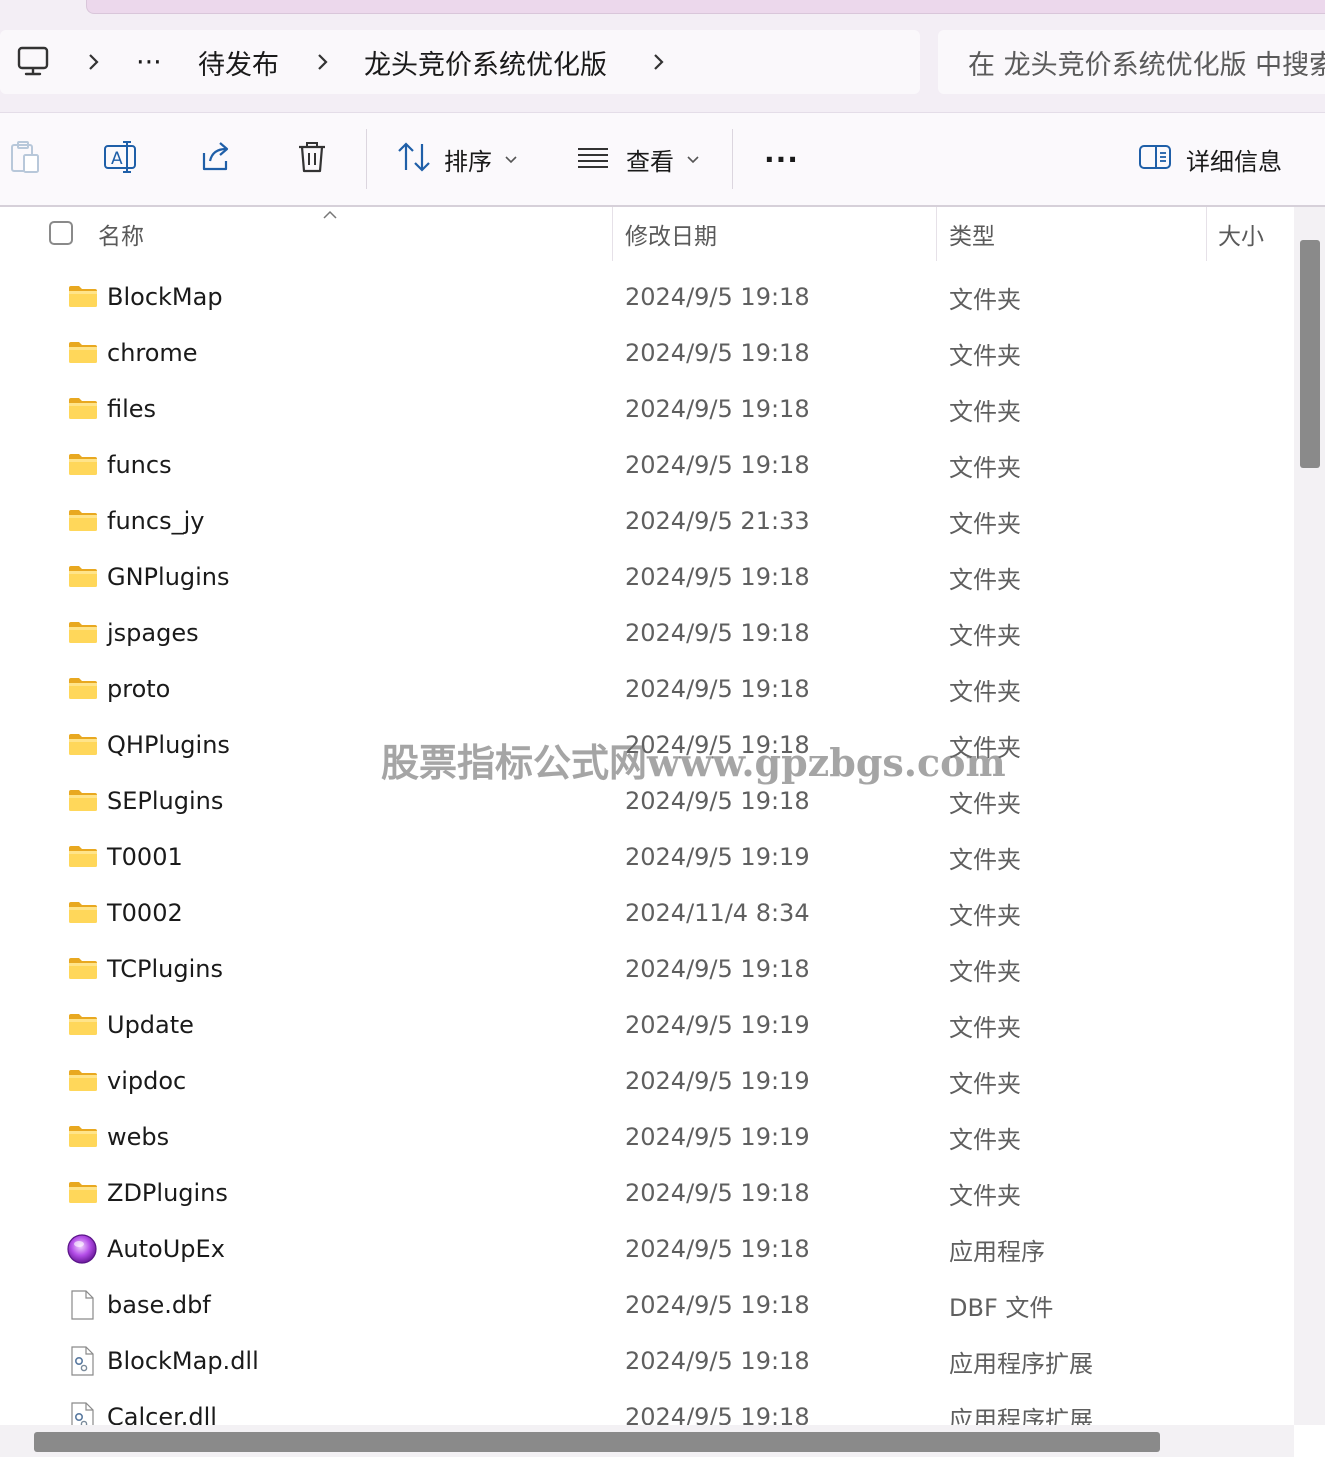 The height and width of the screenshot is (1457, 1325). Describe the element at coordinates (138, 1137) in the screenshot. I see `file-name: webs` at that location.